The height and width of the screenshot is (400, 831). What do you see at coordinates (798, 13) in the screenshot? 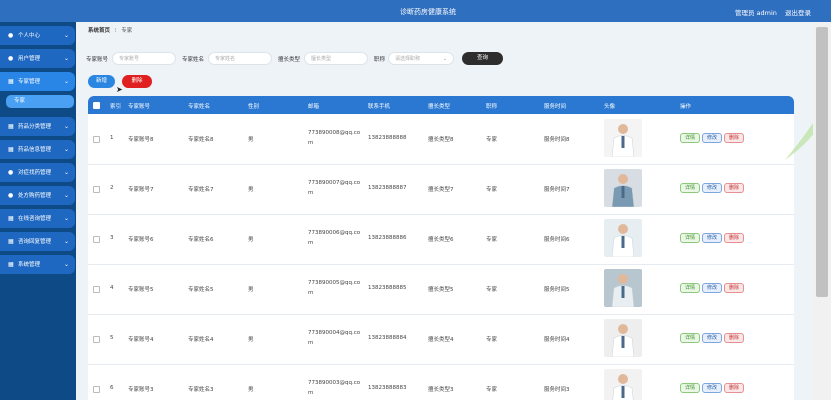
I see `logout-link: 退出登录` at bounding box center [798, 13].